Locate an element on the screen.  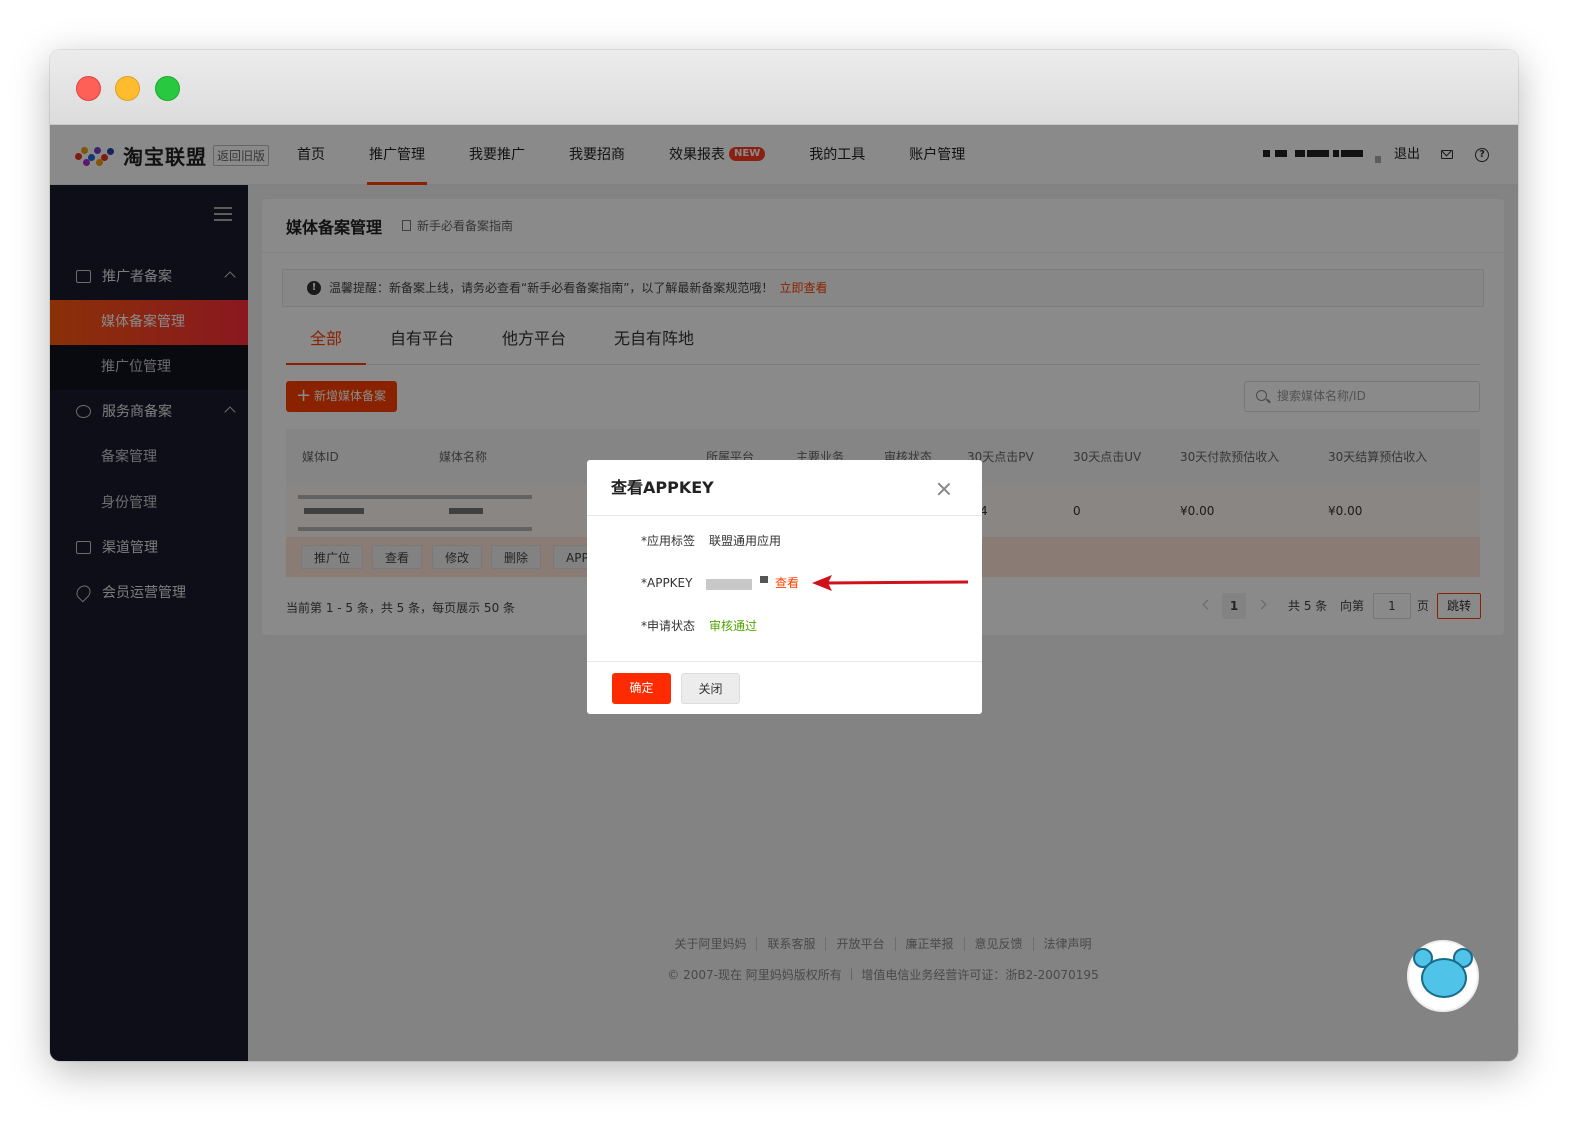
view-appkey-link: 查看 is located at coordinates (787, 583).